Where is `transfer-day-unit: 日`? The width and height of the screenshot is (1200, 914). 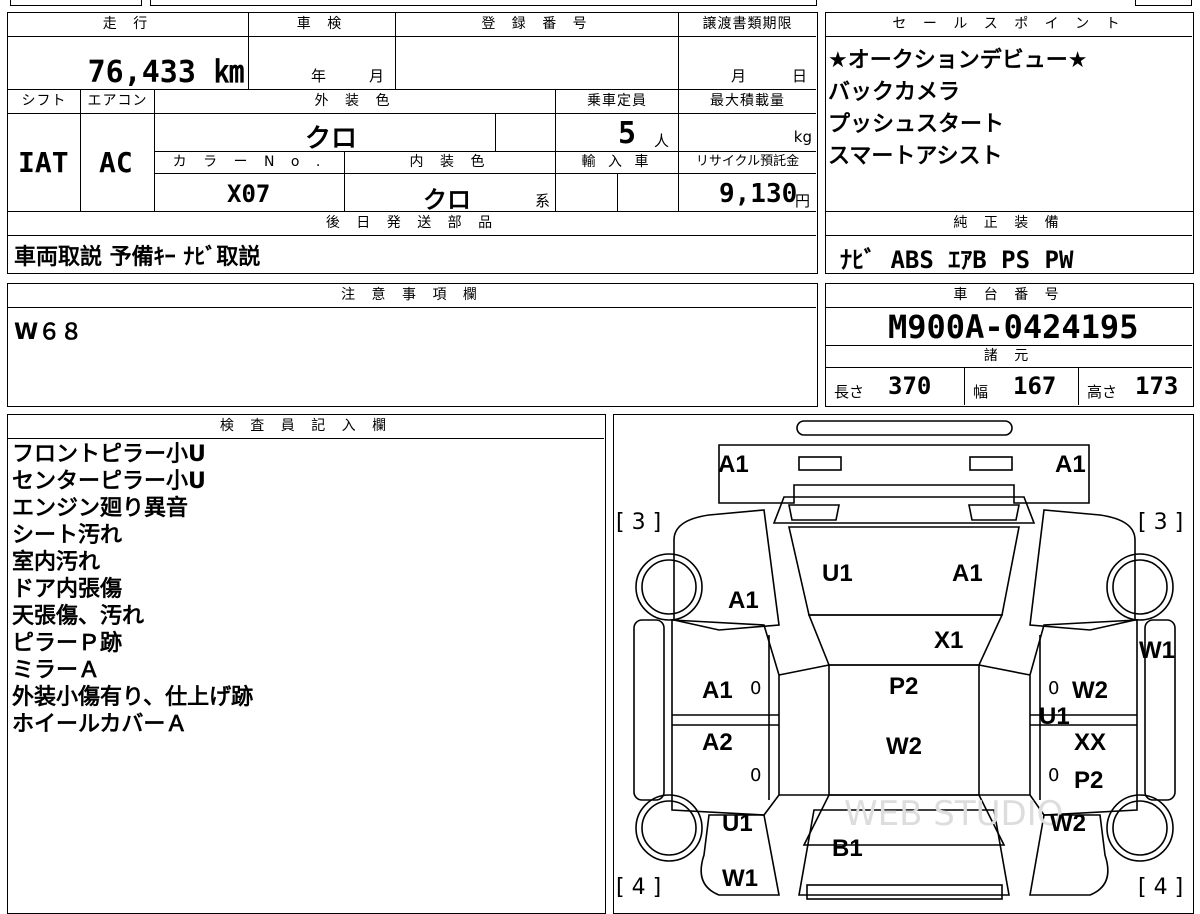
transfer-day-unit: 日 is located at coordinates (800, 76).